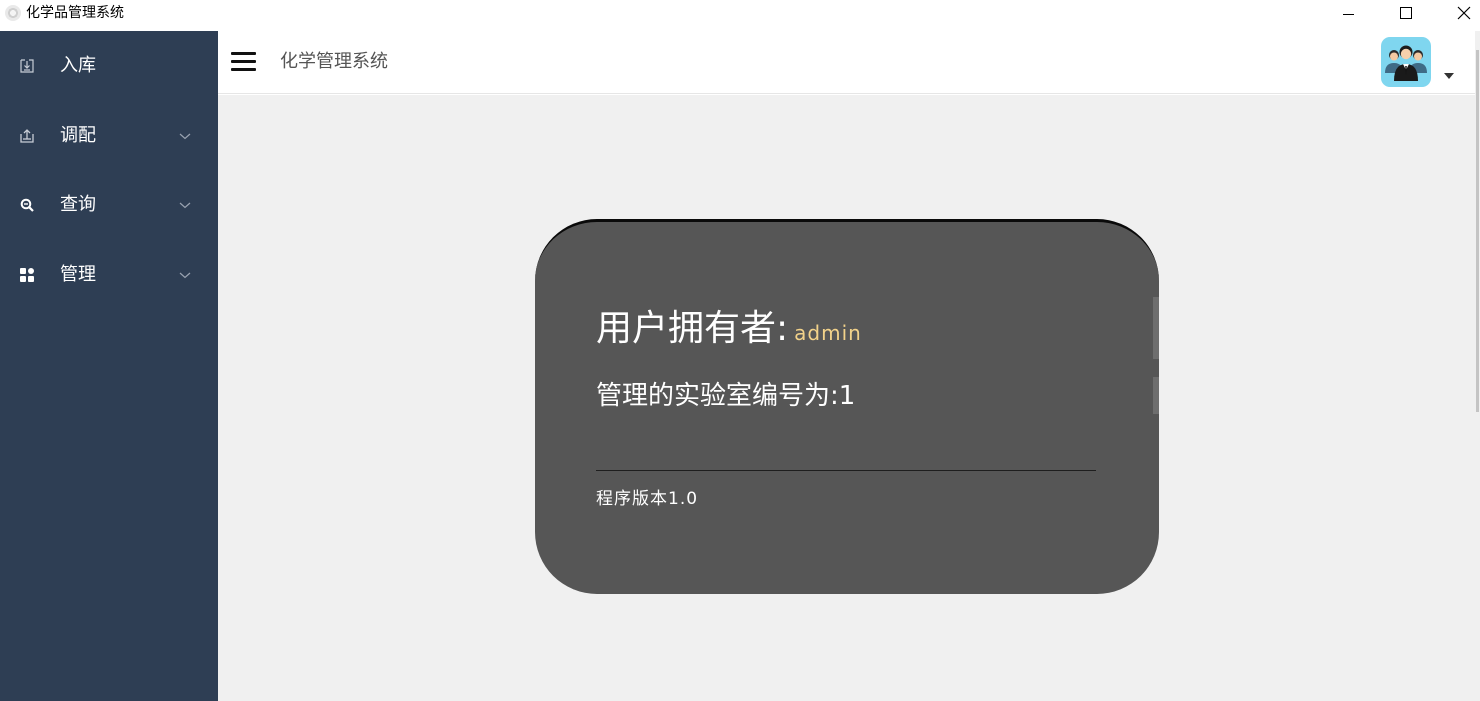 Image resolution: width=1480 pixels, height=701 pixels. I want to click on scrollbar-thumb, so click(1477, 231).